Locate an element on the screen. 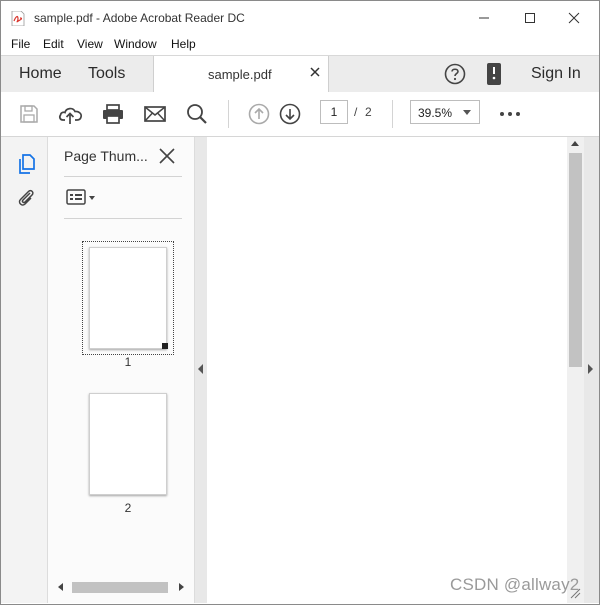  tab-tools: Tools is located at coordinates (106, 74).